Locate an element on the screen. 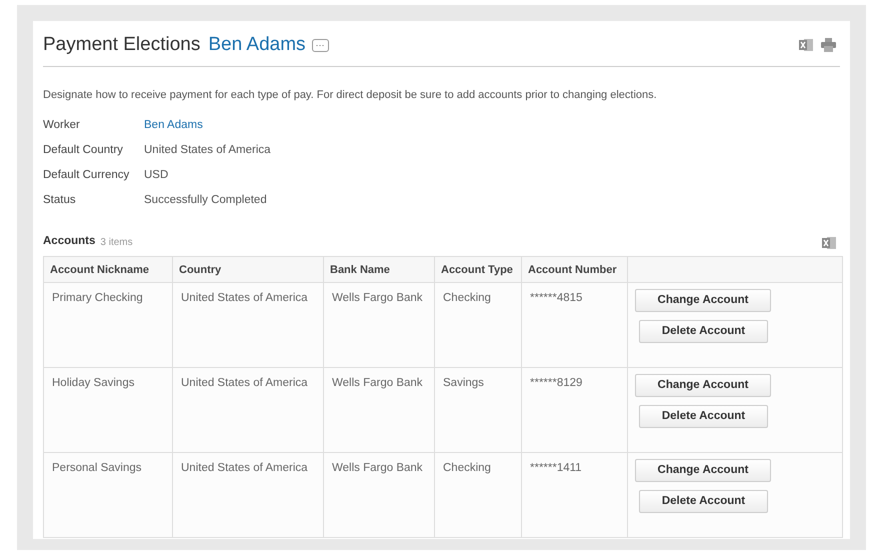 This screenshot has width=869, height=551. field-label: Default Country is located at coordinates (83, 150).